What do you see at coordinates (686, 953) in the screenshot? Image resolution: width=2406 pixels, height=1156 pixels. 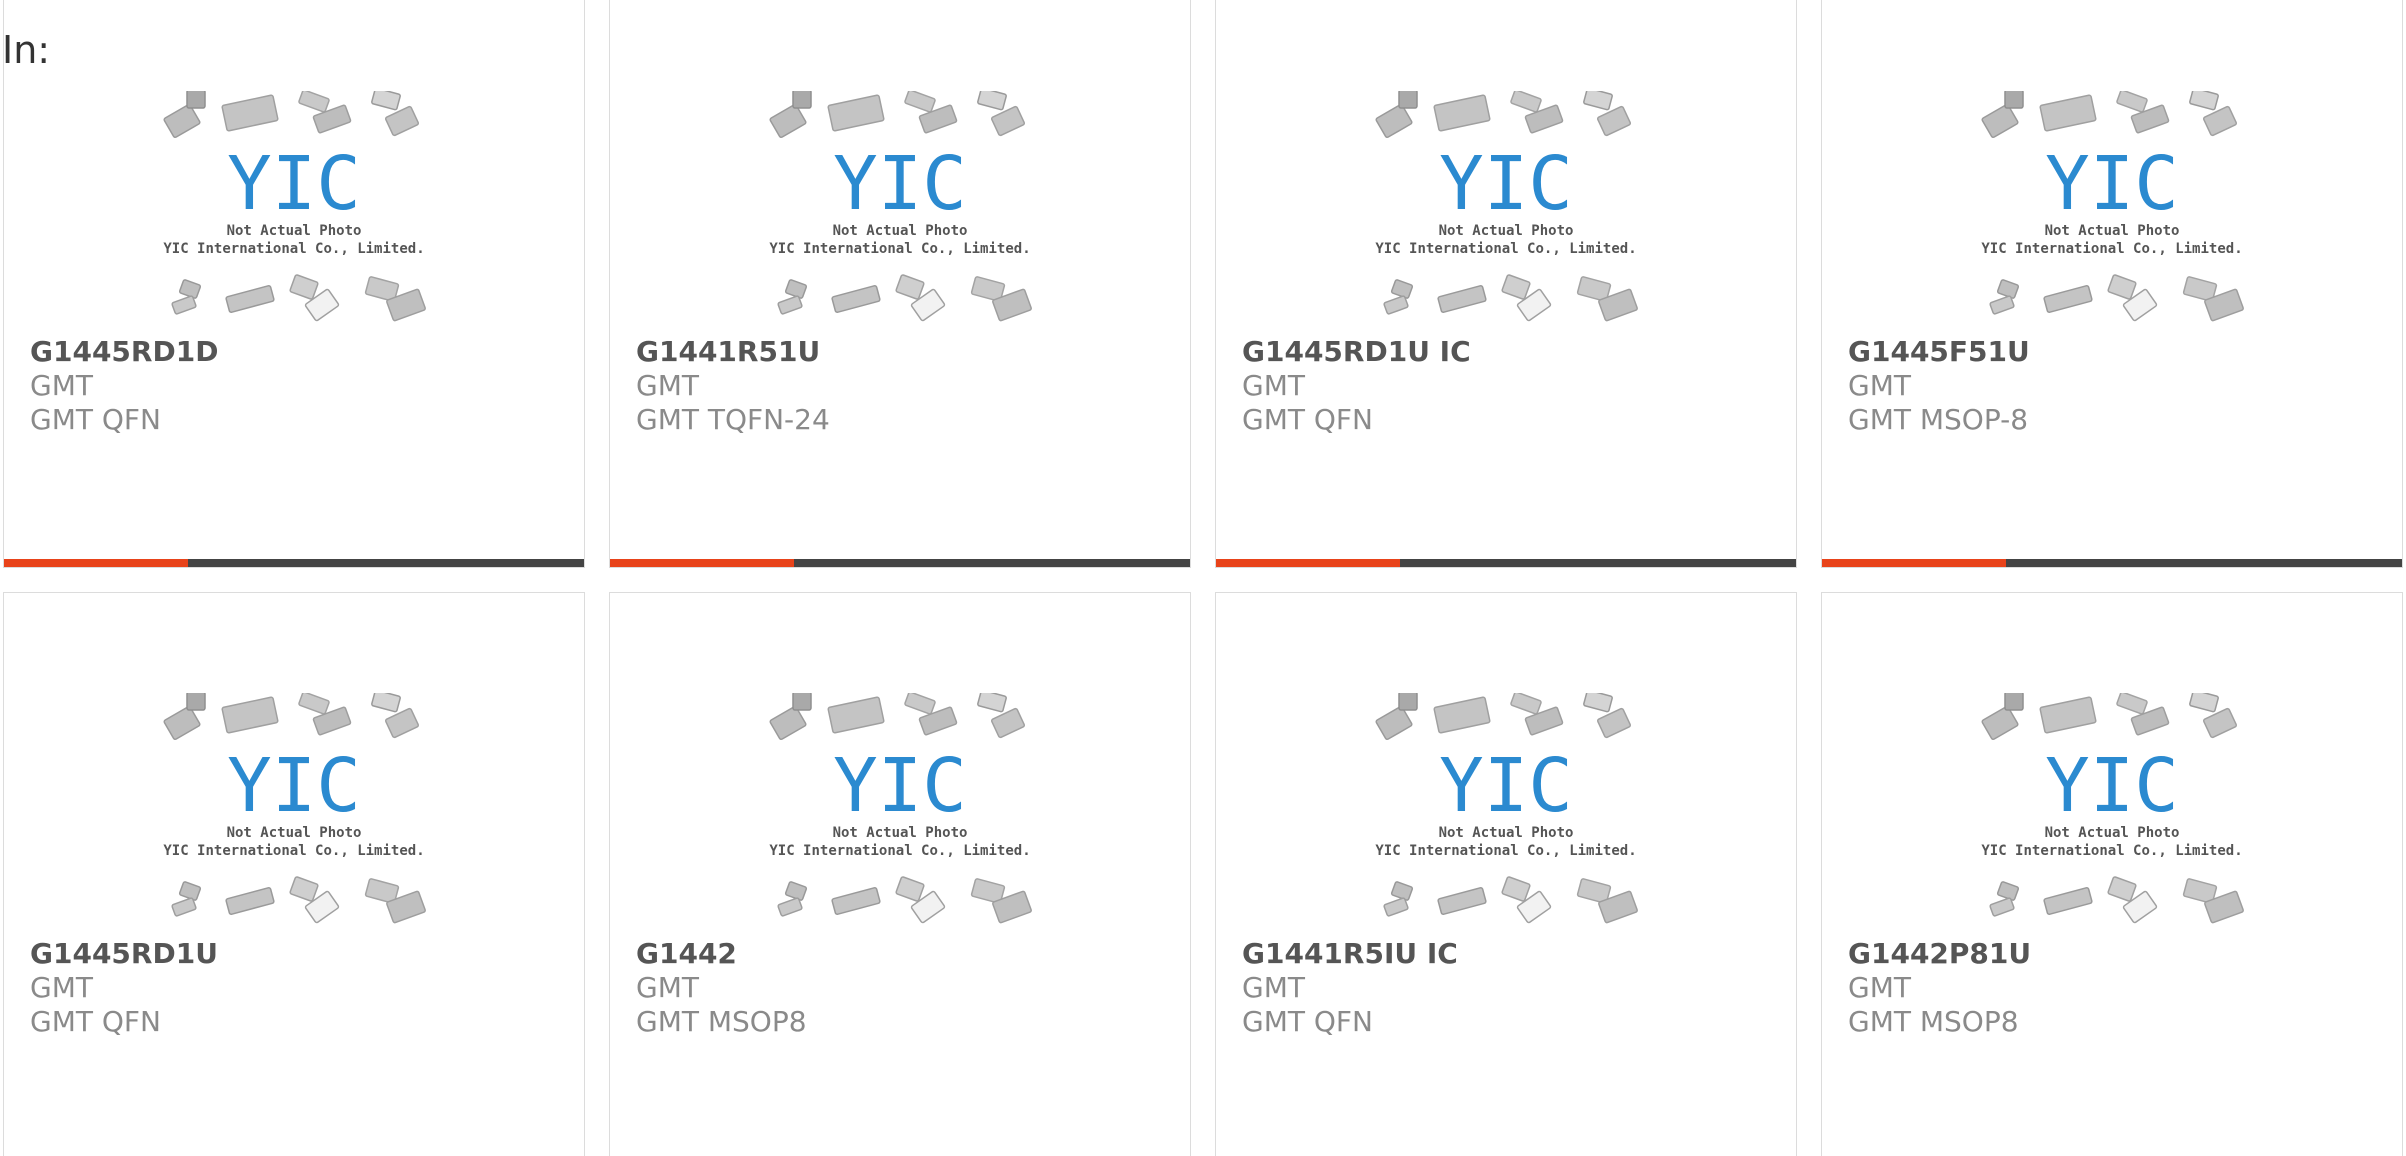 I see `product-part-number: G1442` at bounding box center [686, 953].